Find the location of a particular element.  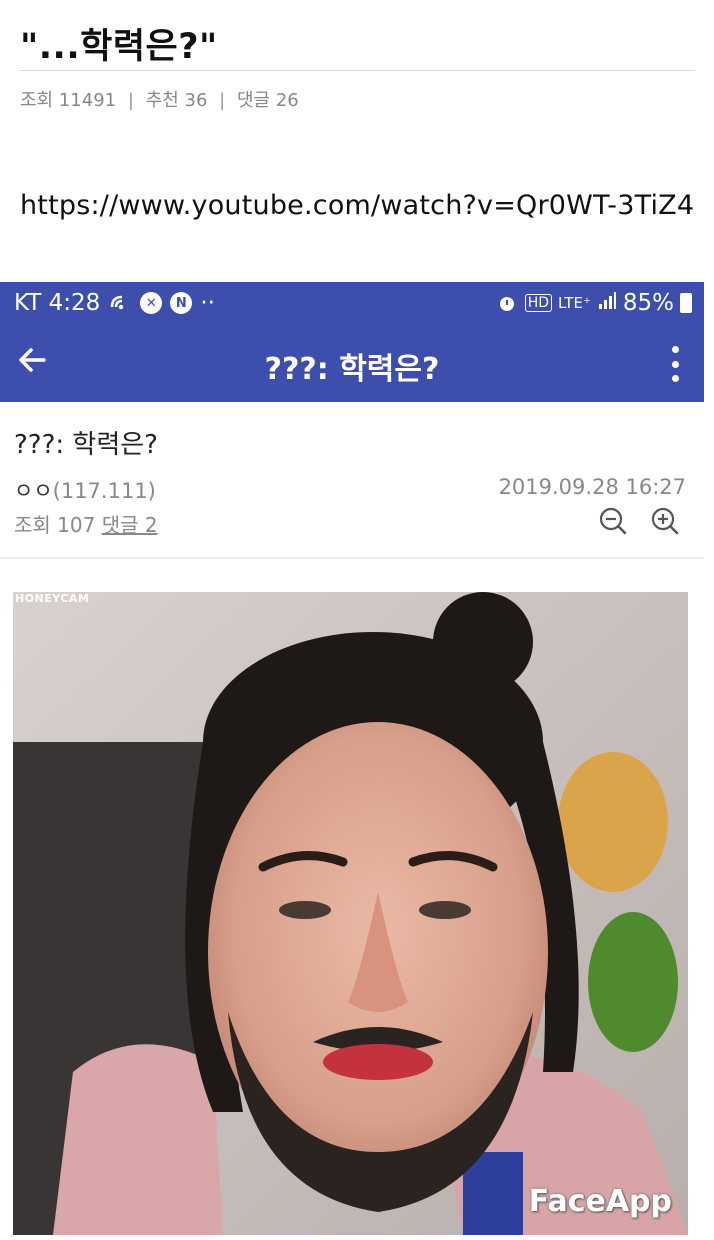

post-meta: 조회 11491 | 추천 36 | 댓글 26 is located at coordinates (159, 99).